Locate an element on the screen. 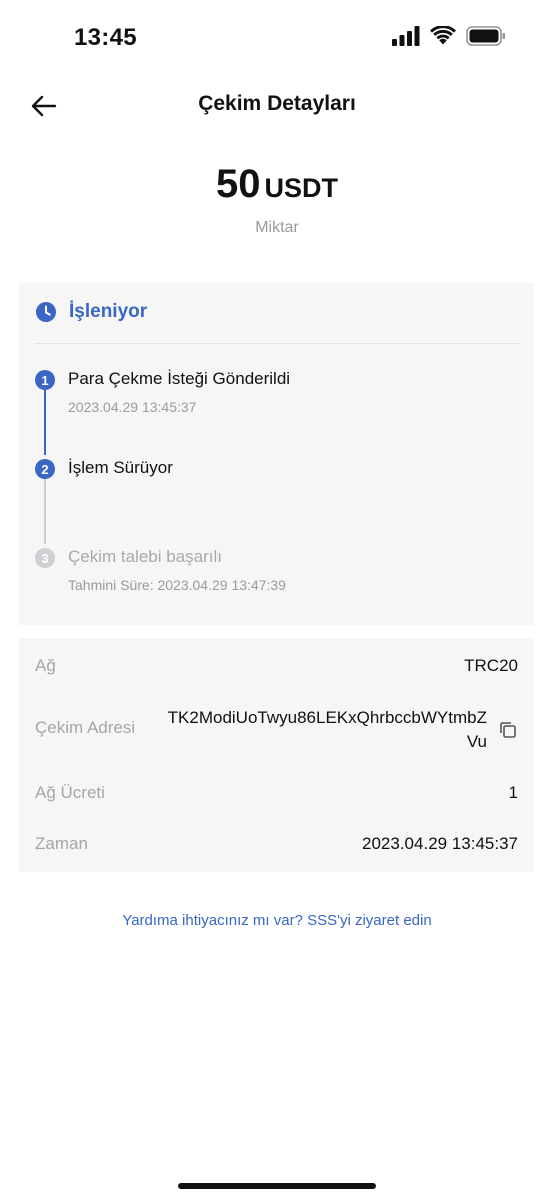  progress-line-pending is located at coordinates (45, 511).